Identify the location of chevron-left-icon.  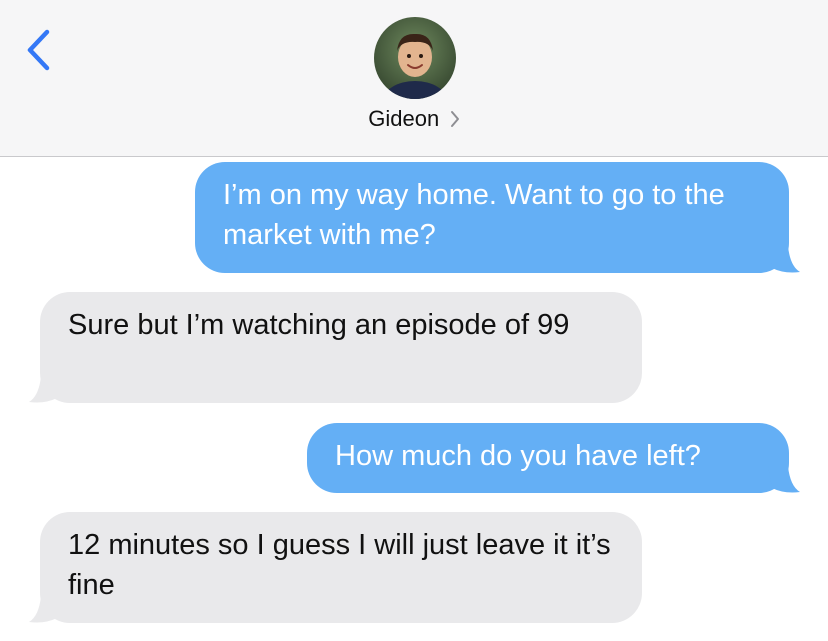
(38, 50).